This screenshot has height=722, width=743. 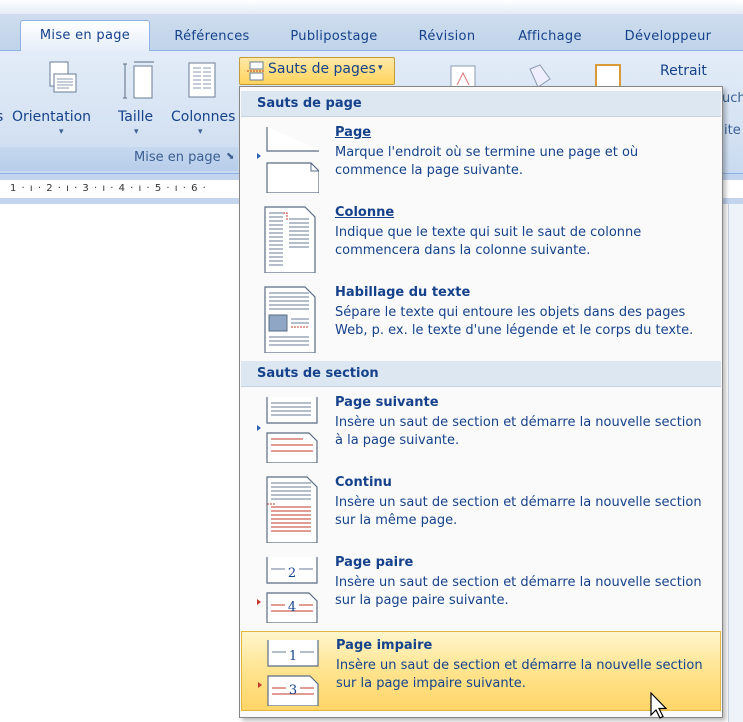 What do you see at coordinates (290, 239) in the screenshot?
I see `column-break-icon` at bounding box center [290, 239].